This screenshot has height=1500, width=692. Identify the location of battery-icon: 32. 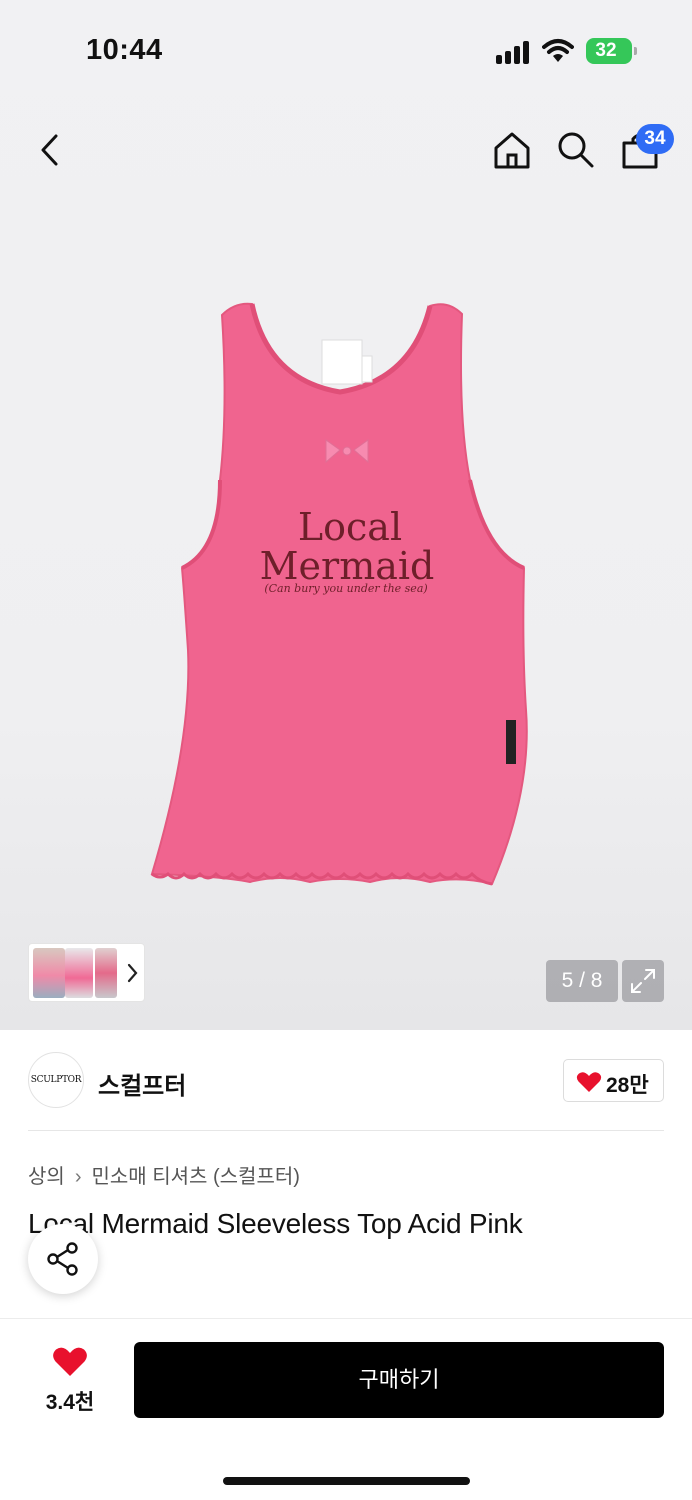
(611, 51).